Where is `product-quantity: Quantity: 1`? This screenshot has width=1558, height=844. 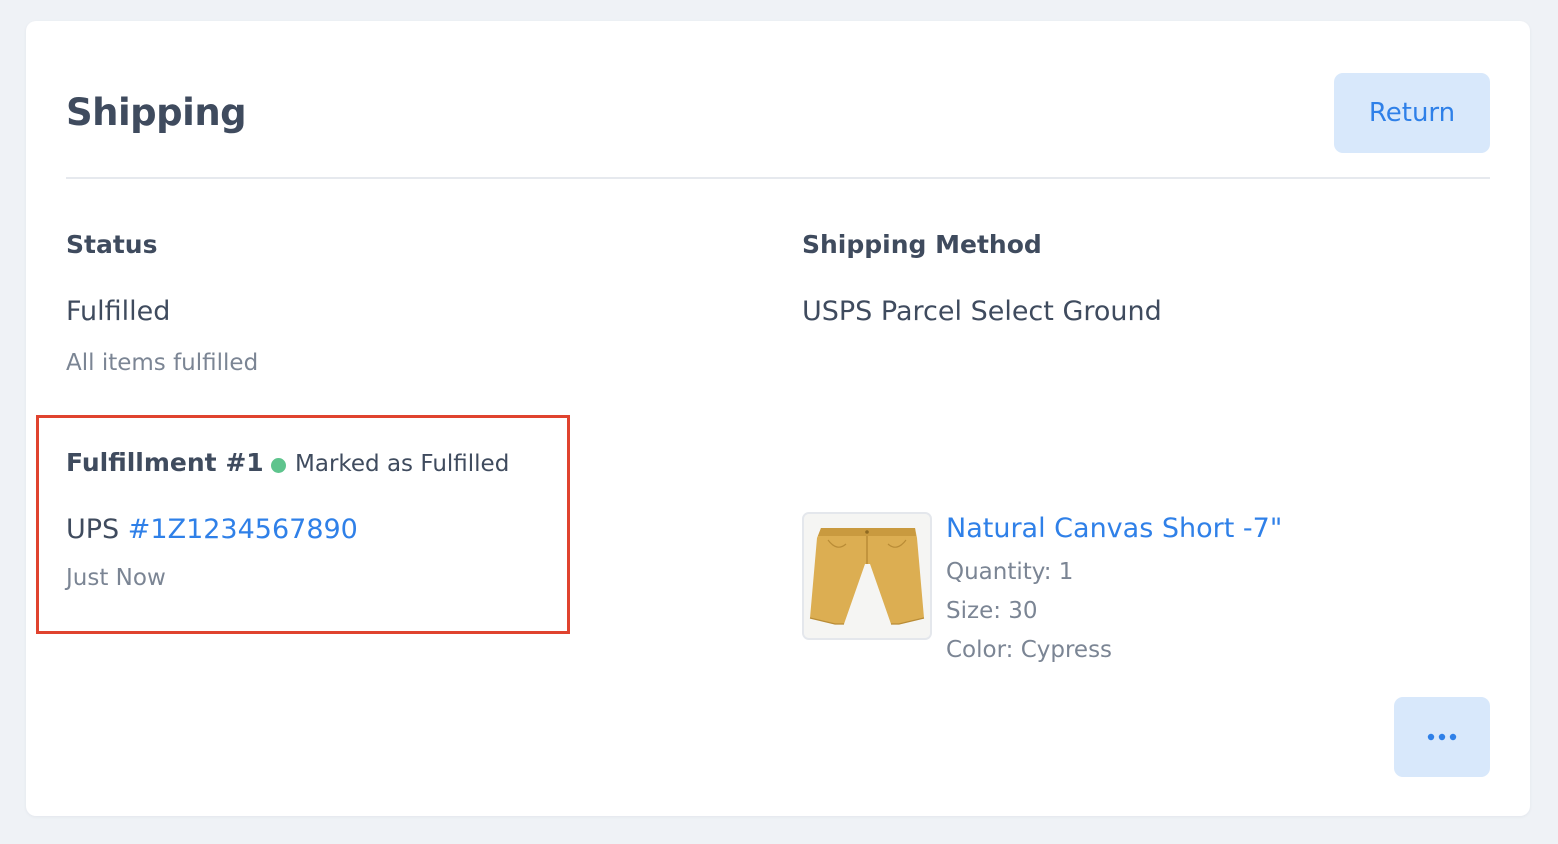 product-quantity: Quantity: 1 is located at coordinates (1010, 572).